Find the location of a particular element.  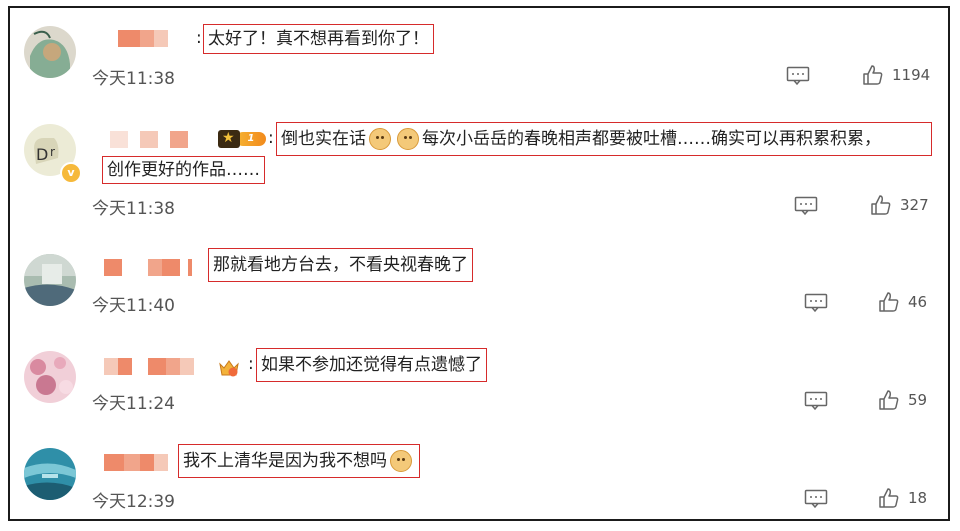

comment-text-line1: 倒也实在话 每次小岳岳的春晚相声都要被吐槽……确实可以再积累积累， is located at coordinates (604, 139).